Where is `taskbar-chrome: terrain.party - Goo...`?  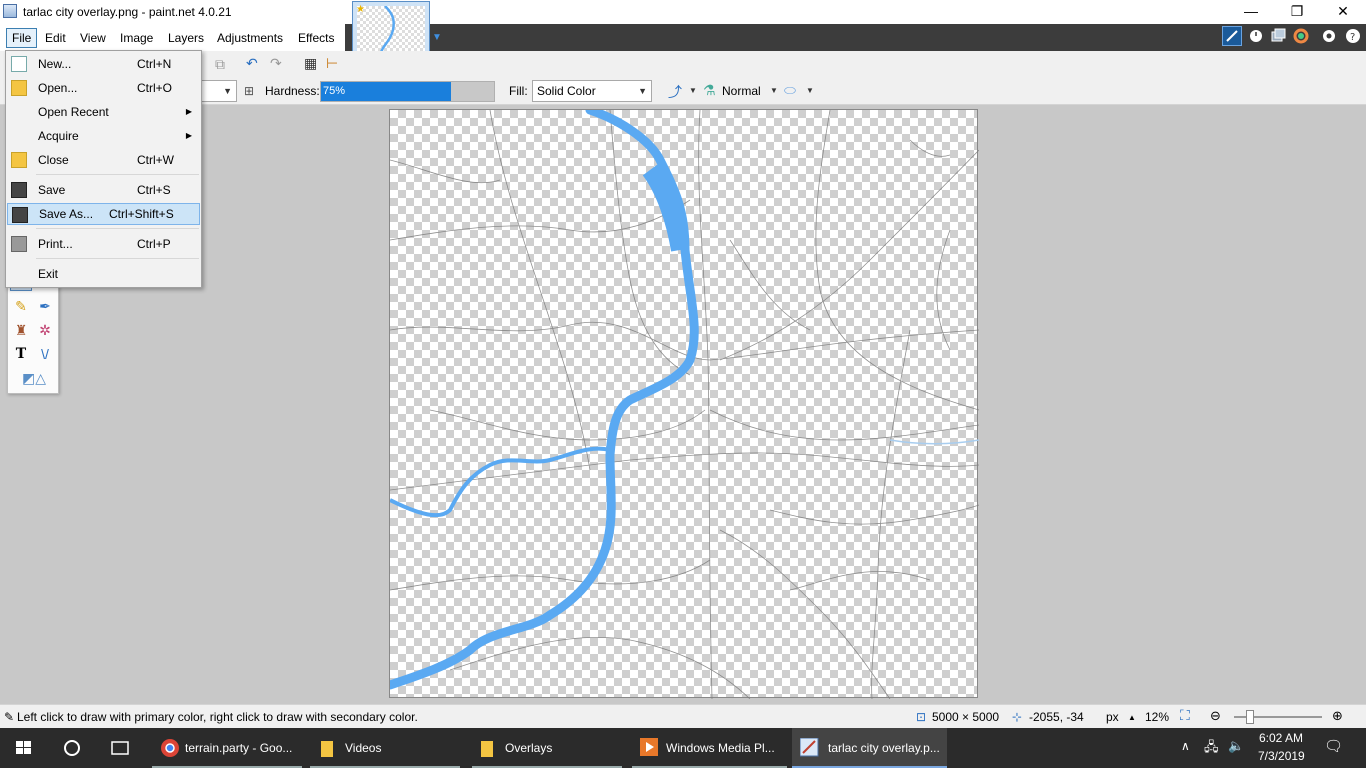 taskbar-chrome: terrain.party - Goo... is located at coordinates (227, 748).